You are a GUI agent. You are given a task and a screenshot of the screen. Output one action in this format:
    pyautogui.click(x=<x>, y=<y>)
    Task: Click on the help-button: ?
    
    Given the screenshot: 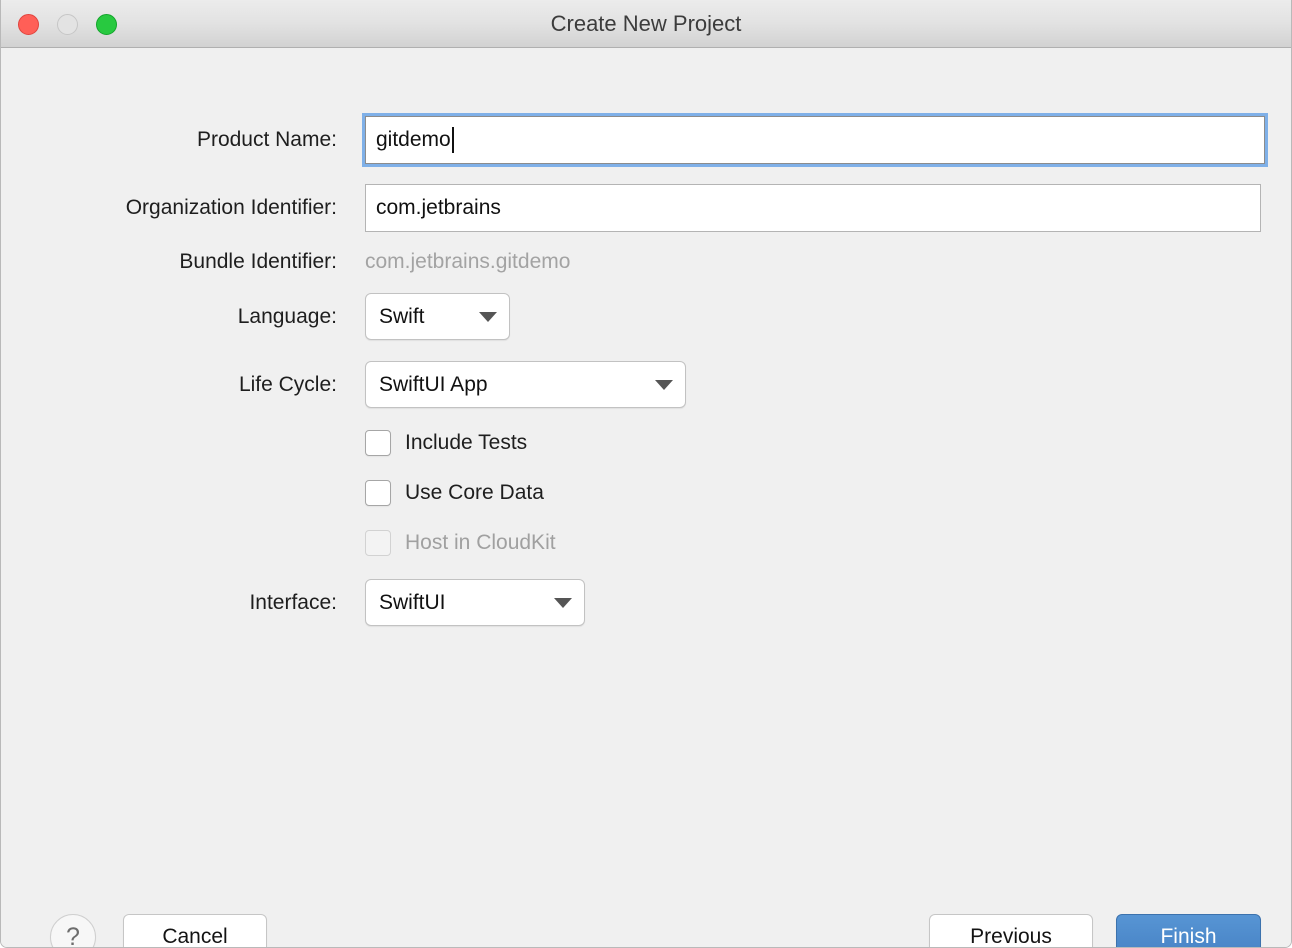 What is the action you would take?
    pyautogui.click(x=73, y=931)
    